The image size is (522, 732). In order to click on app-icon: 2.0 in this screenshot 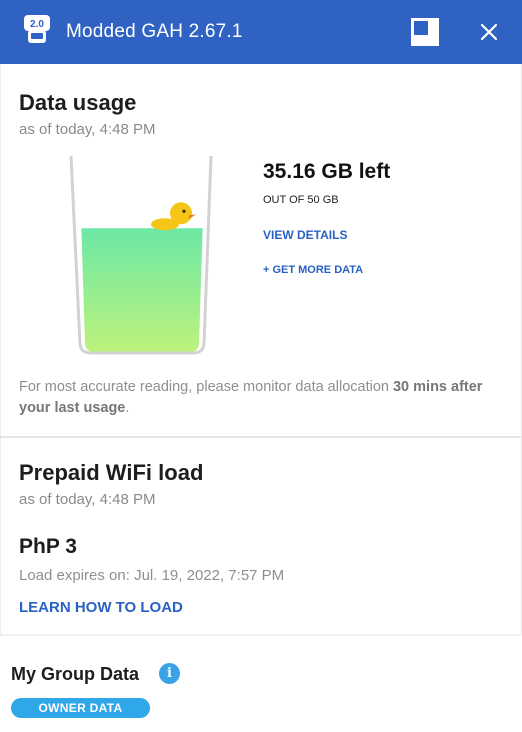, I will do `click(37, 30)`.